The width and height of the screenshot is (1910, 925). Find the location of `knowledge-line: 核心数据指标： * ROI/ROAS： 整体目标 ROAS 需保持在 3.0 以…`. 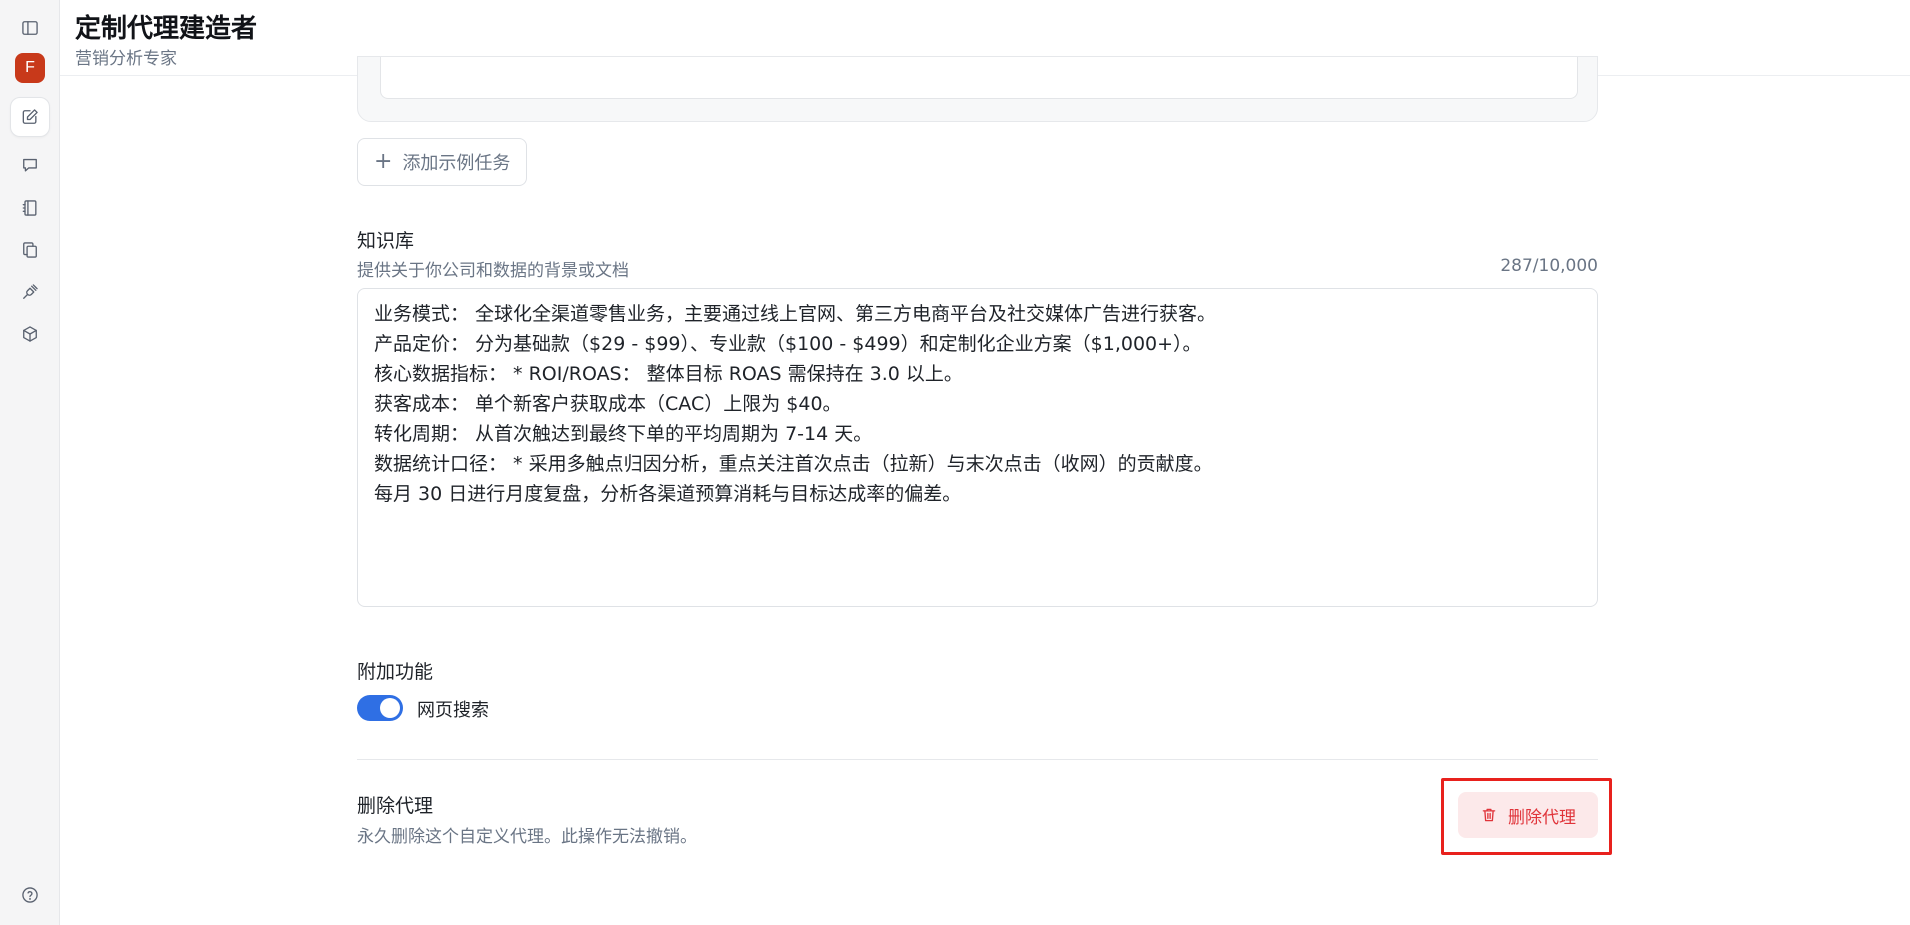

knowledge-line: 核心数据指标： * ROI/ROAS： 整体目标 ROAS 需保持在 3.0 以… is located at coordinates (668, 374).